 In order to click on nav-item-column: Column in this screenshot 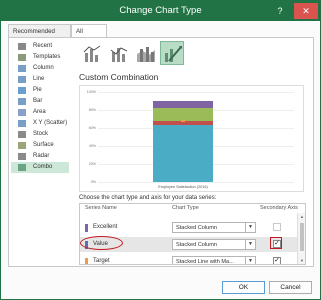, I will do `click(40, 68)`.